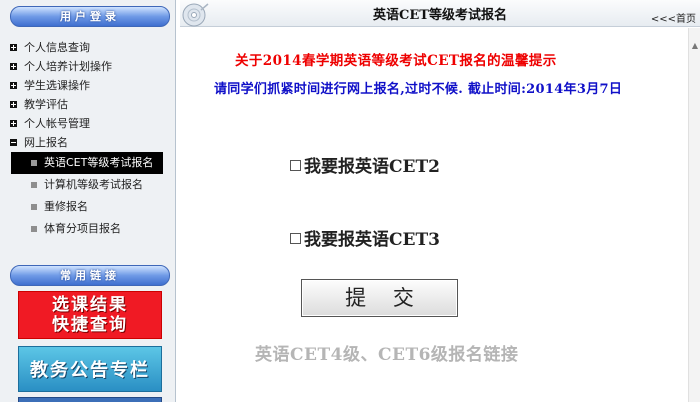 The width and height of the screenshot is (700, 402). Describe the element at coordinates (90, 305) in the screenshot. I see `banner-line: 选课结果` at that location.